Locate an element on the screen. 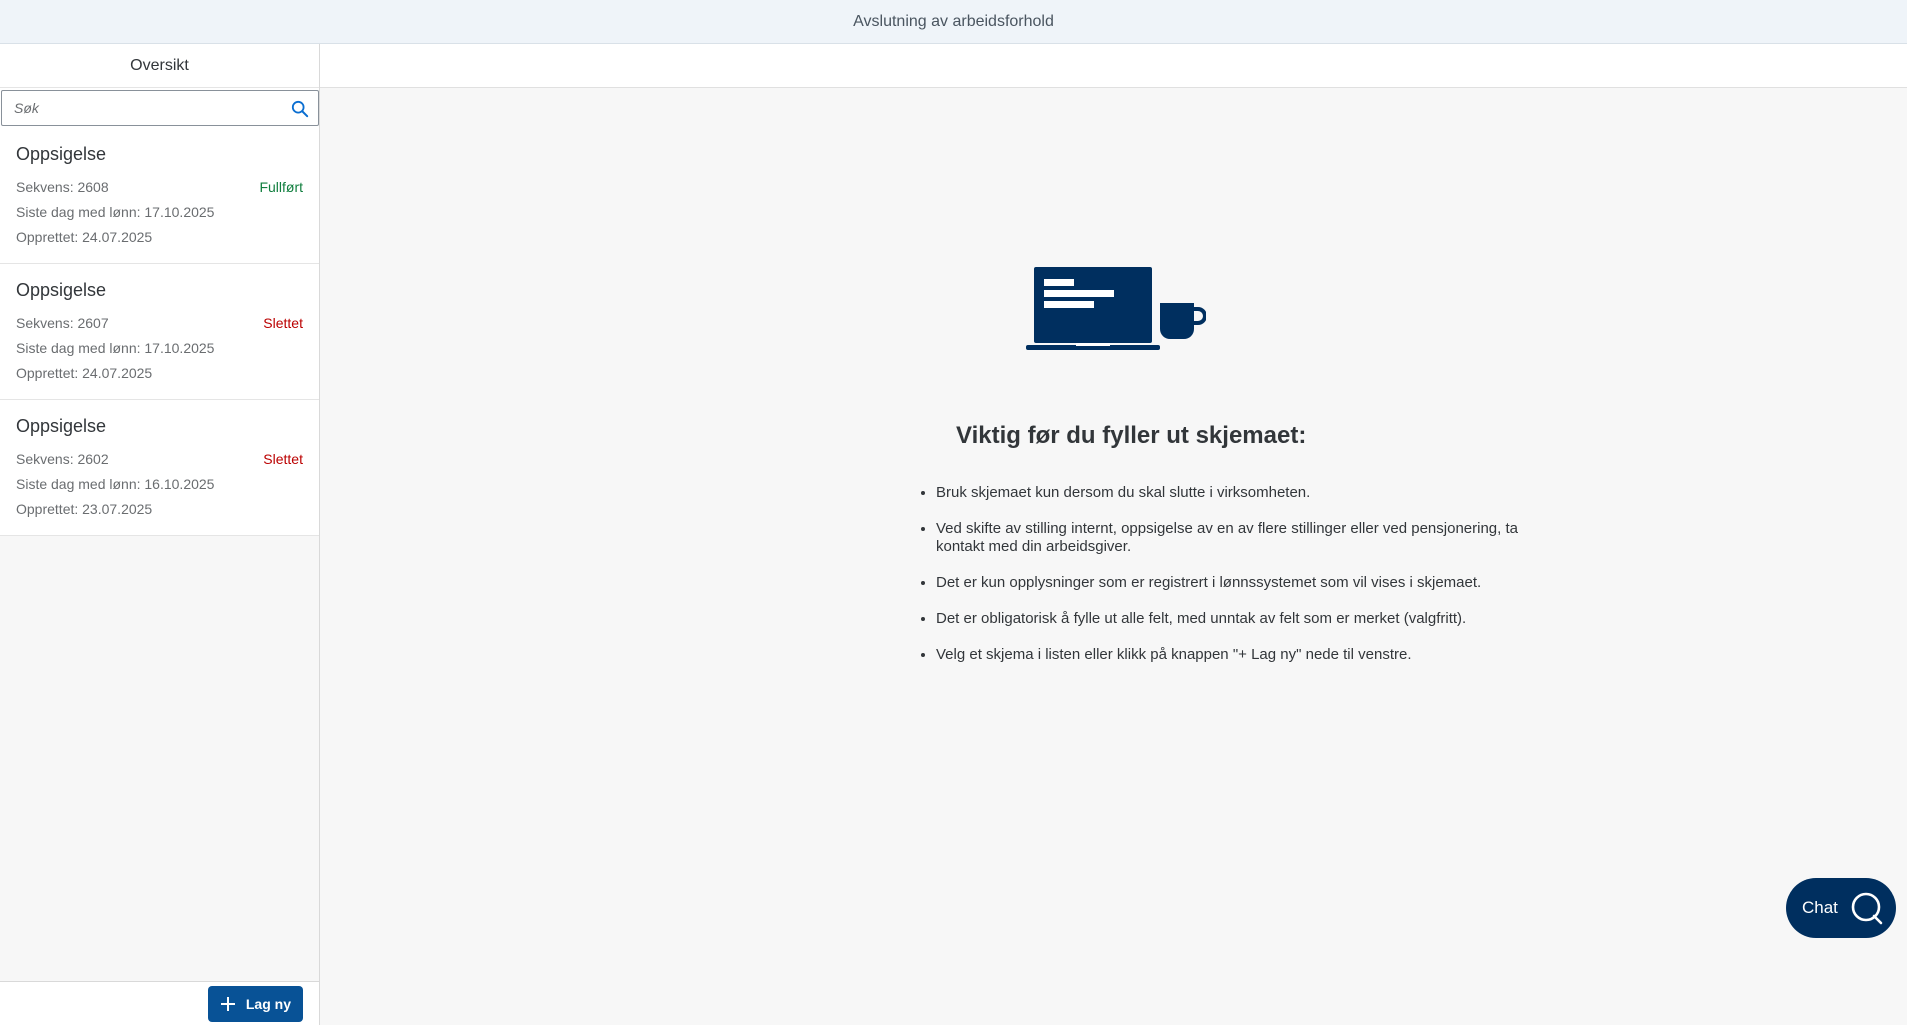 The width and height of the screenshot is (1907, 1025). search-icon is located at coordinates (300, 109).